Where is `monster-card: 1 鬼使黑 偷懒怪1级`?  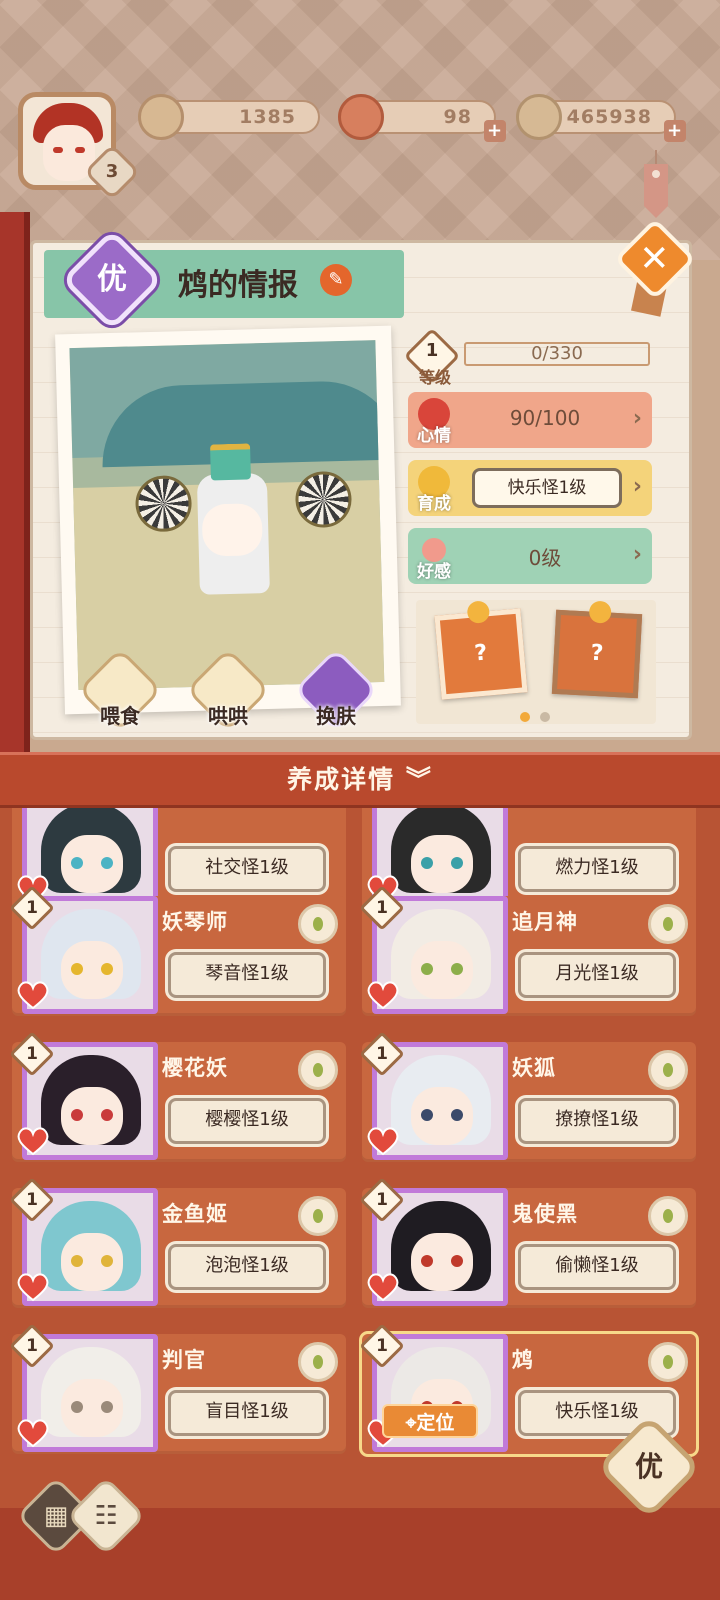
monster-card: 1 鬼使黑 偷懒怪1级 is located at coordinates (527, 1242).